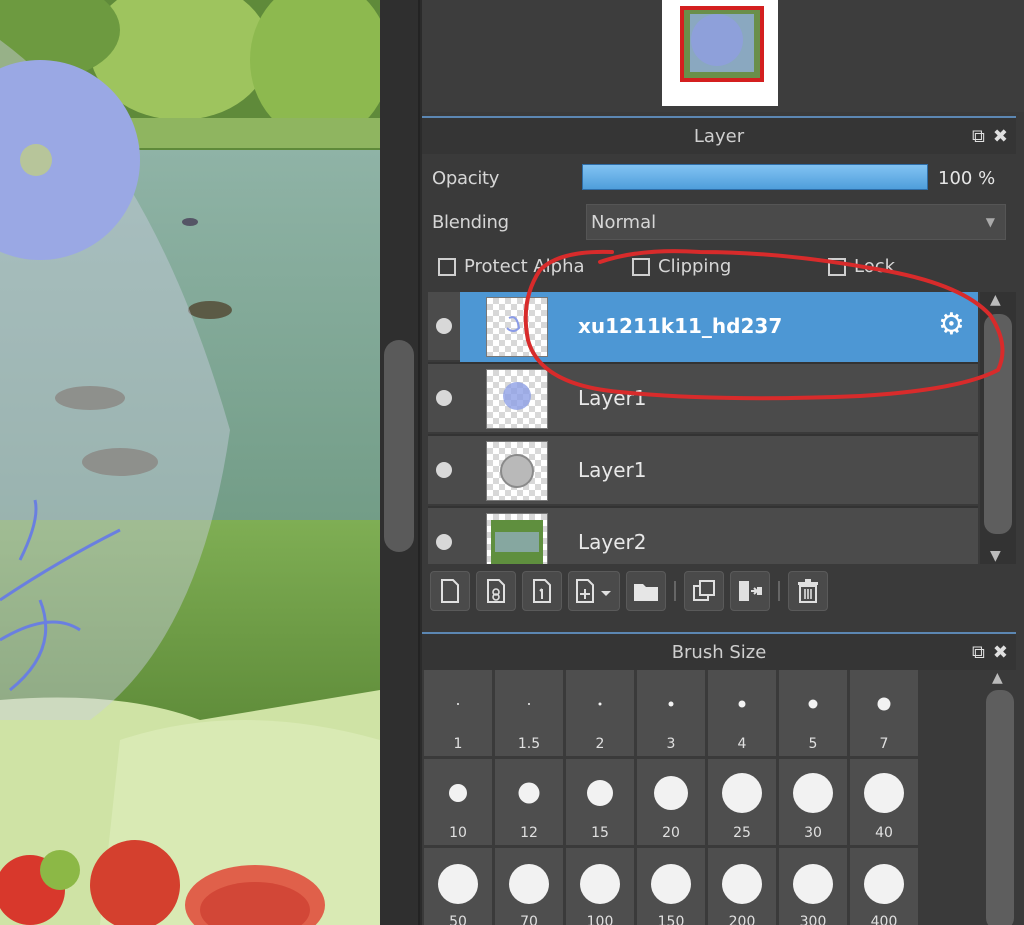 This screenshot has width=1024, height=925. What do you see at coordinates (884, 713) in the screenshot?
I see `brush-size-cell: 7` at bounding box center [884, 713].